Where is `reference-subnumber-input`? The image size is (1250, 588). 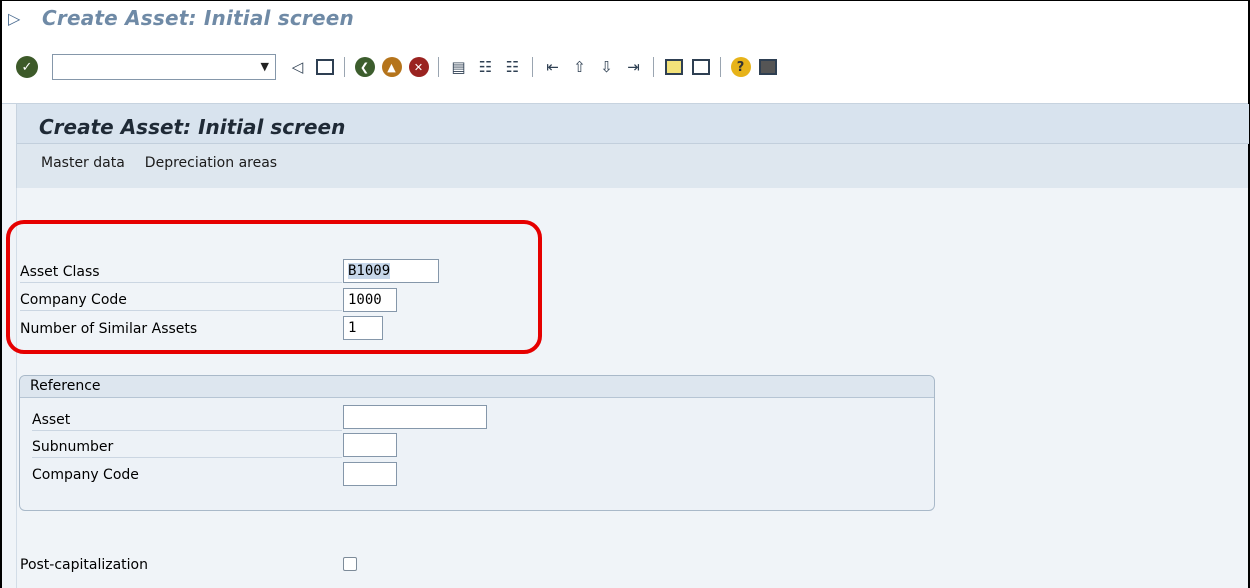
reference-subnumber-input is located at coordinates (370, 445).